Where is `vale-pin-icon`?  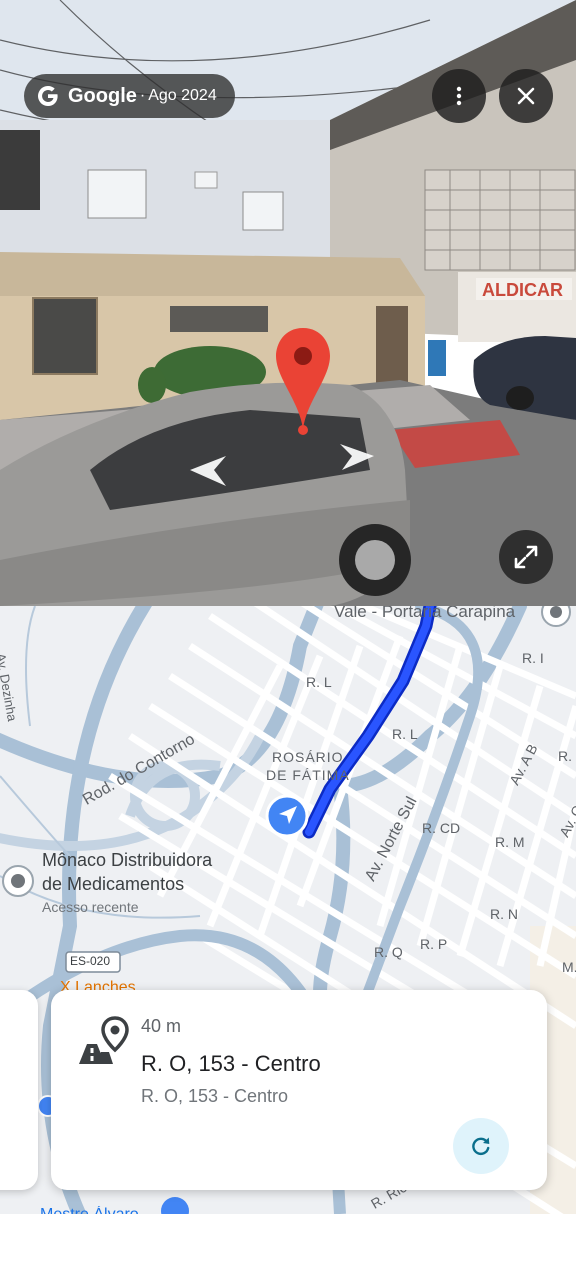 vale-pin-icon is located at coordinates (556, 616).